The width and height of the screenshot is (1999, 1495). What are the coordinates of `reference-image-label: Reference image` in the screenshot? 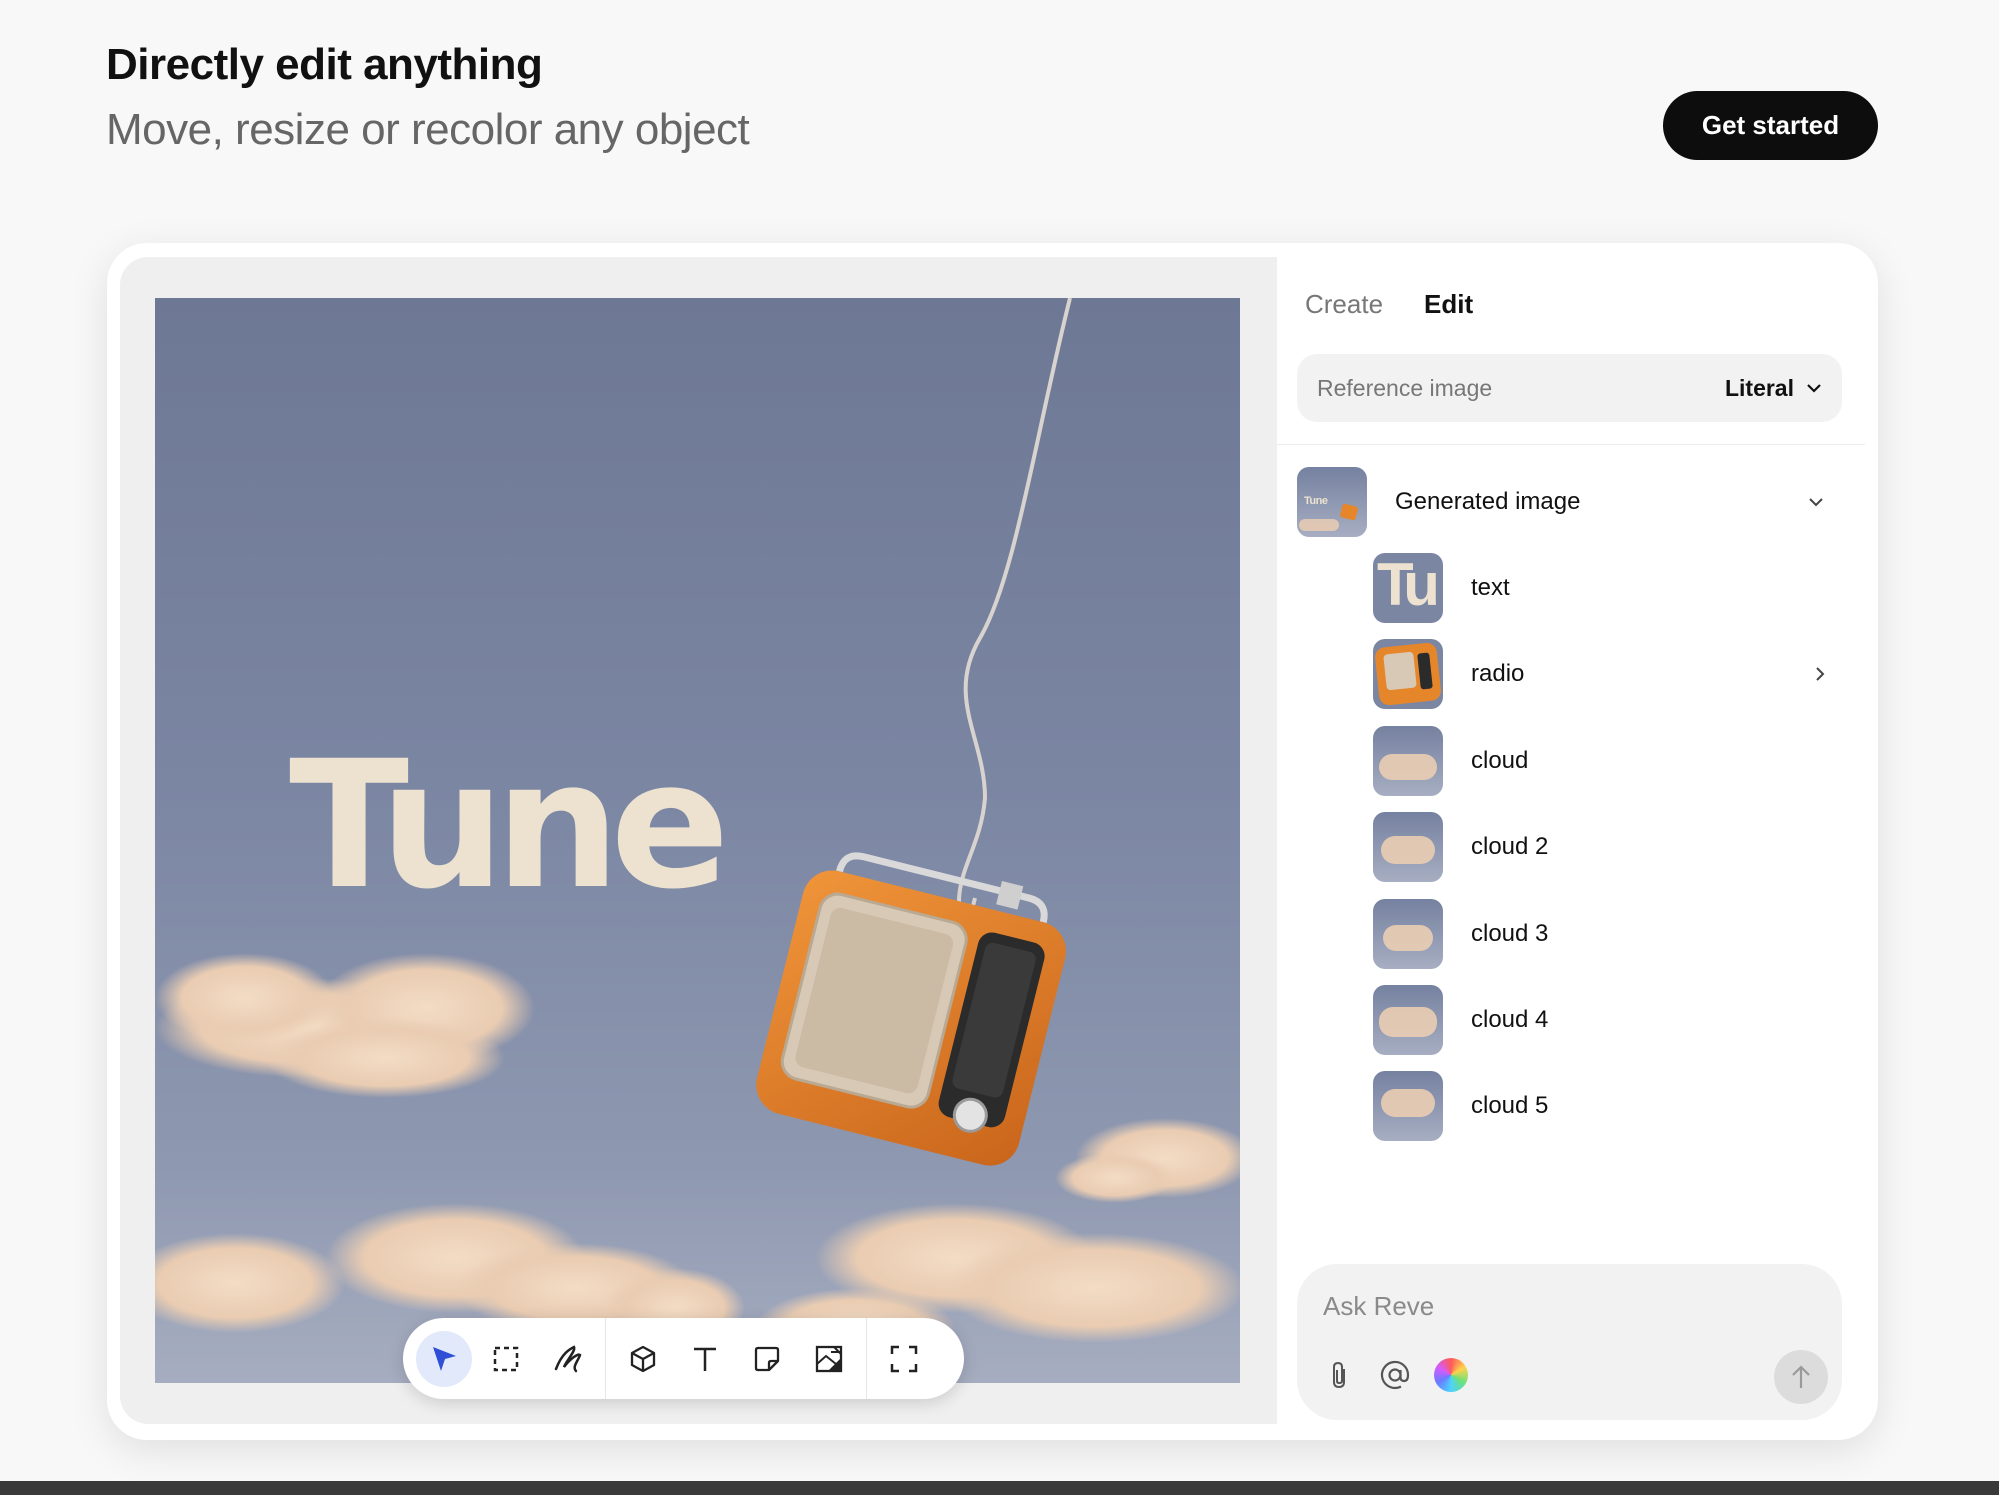 It's located at (1405, 387).